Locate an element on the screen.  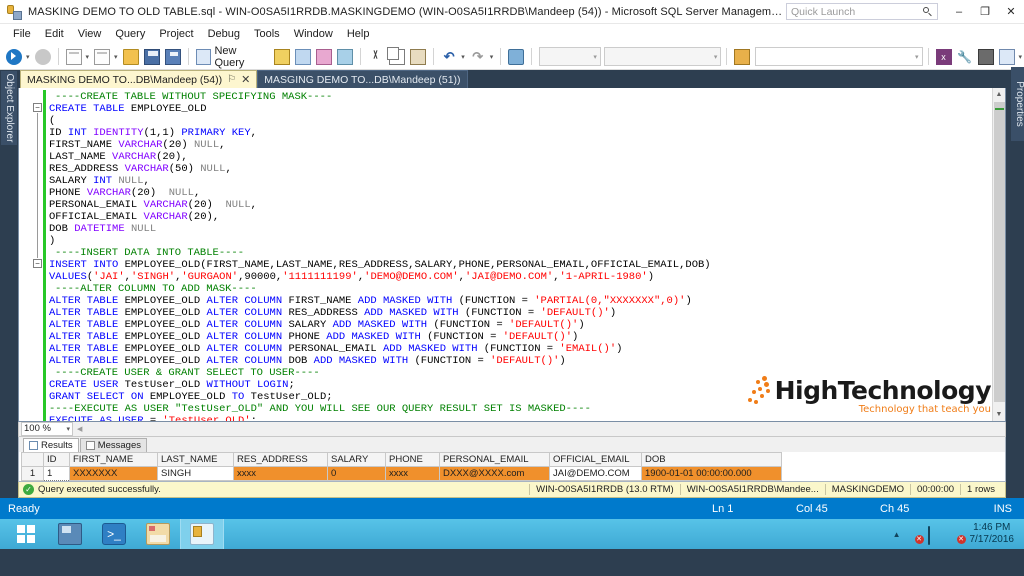
close-icon: ✕ is located at coordinates (245, 79).